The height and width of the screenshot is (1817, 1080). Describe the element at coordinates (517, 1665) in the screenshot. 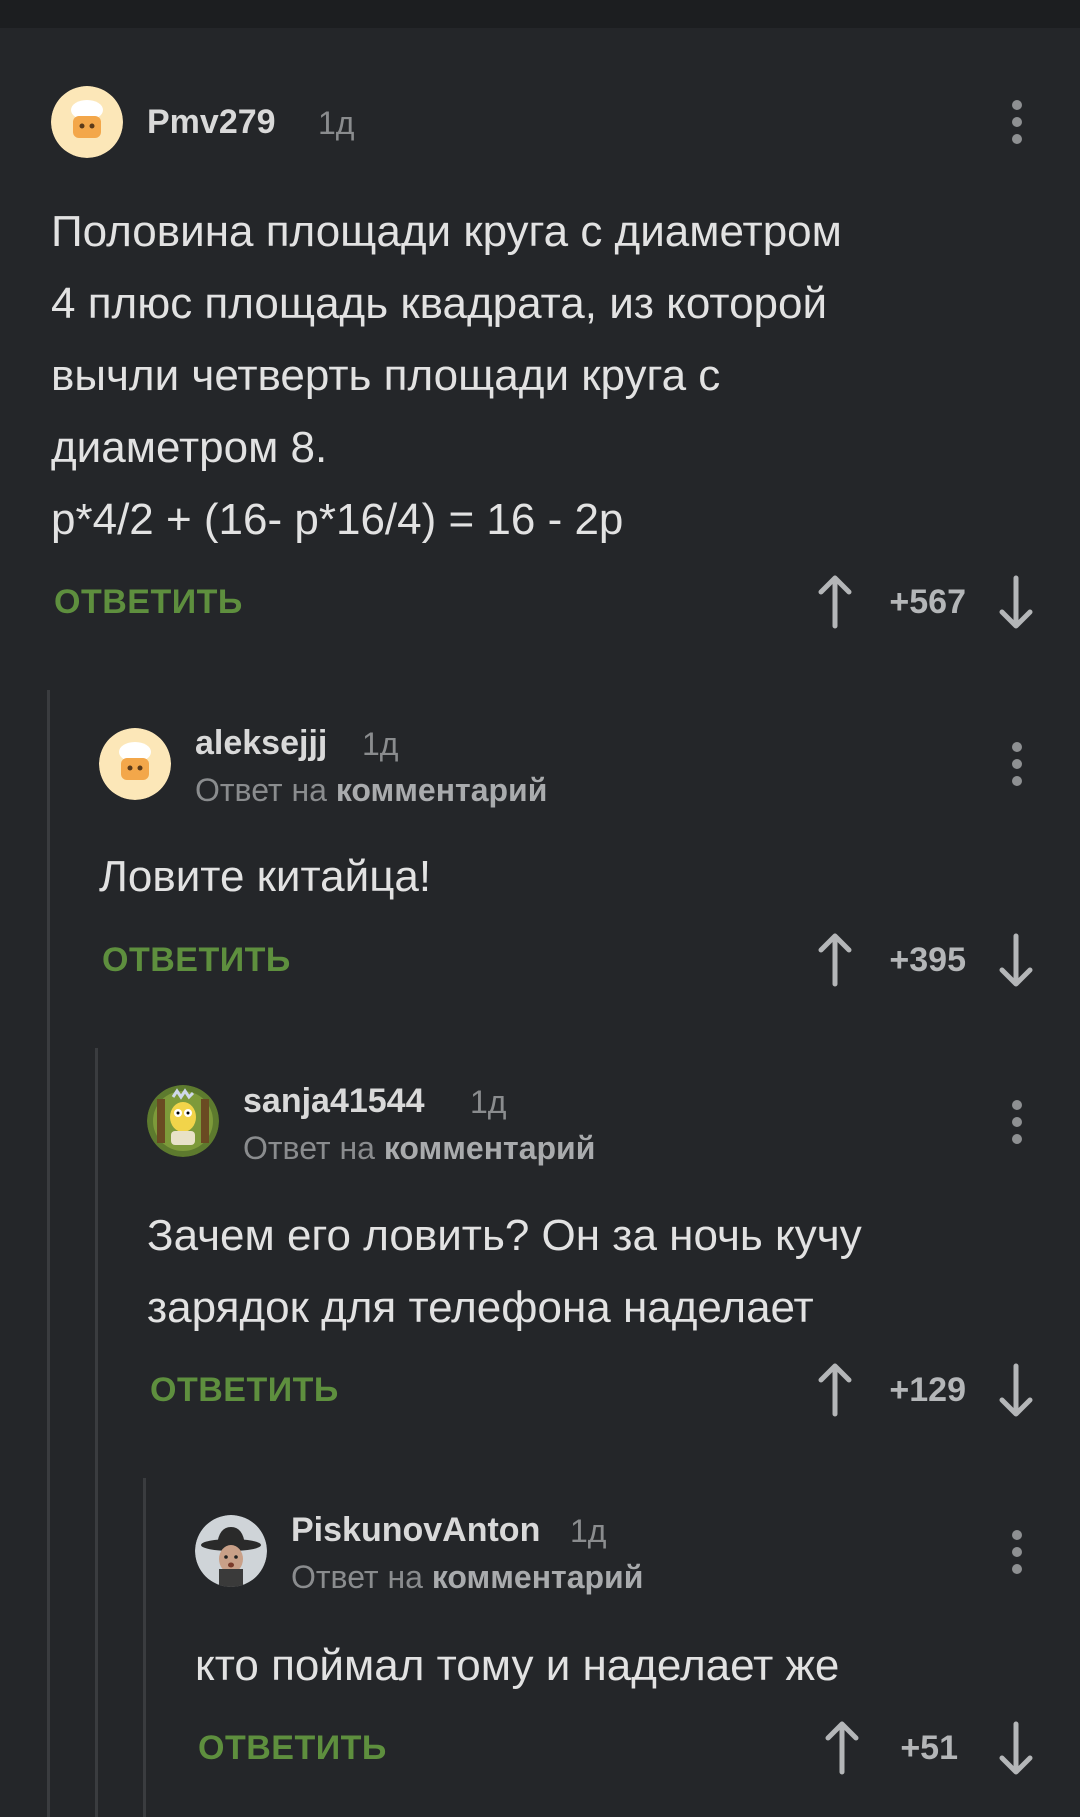

I see `comment-body: кто поймал тому и наделает же` at that location.